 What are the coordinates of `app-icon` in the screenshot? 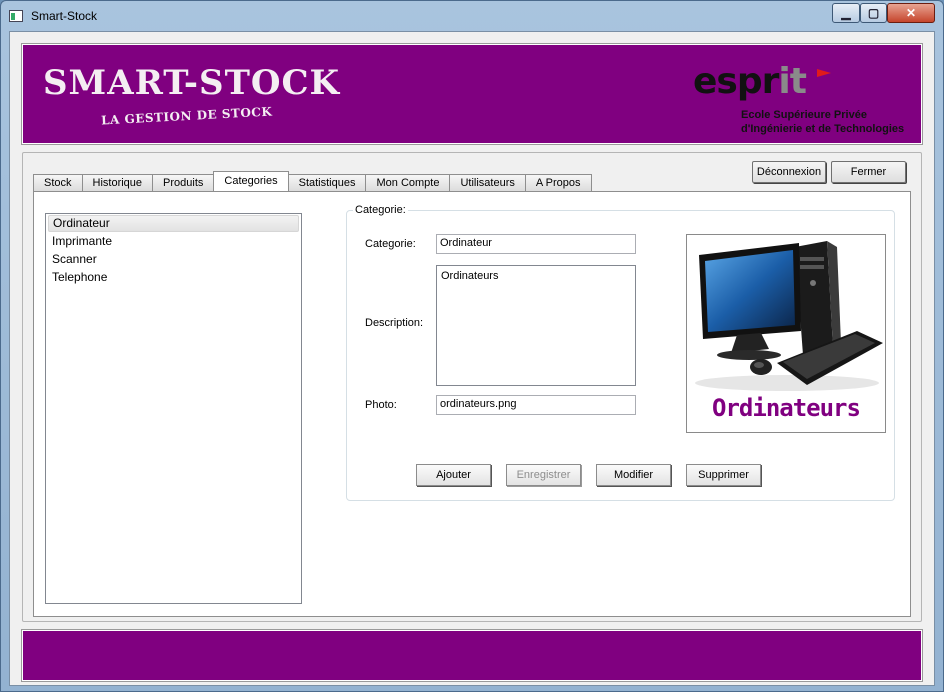 It's located at (16, 16).